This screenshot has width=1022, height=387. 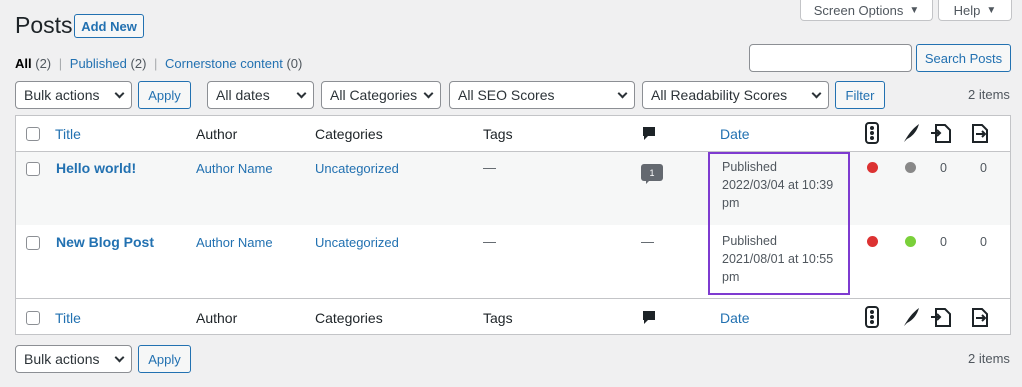 I want to click on column-date: Date, so click(x=735, y=134).